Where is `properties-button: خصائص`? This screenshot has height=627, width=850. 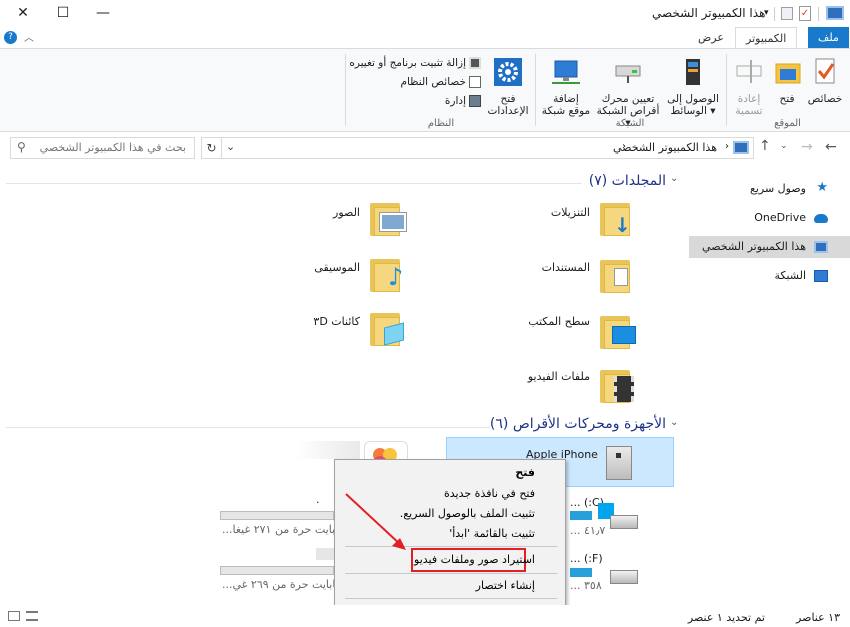
properties-button: خصائص is located at coordinates (825, 80).